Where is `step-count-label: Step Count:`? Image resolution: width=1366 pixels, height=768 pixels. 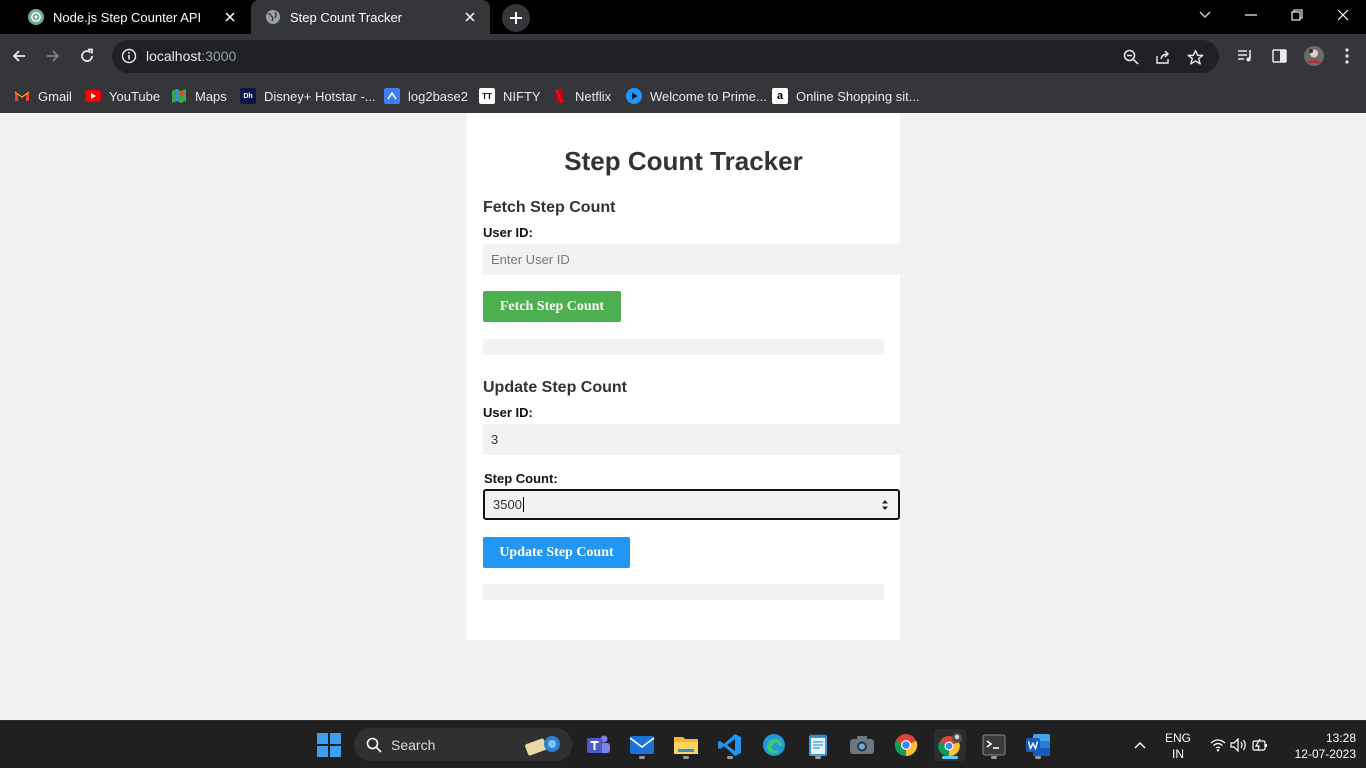
step-count-label: Step Count: is located at coordinates (521, 478).